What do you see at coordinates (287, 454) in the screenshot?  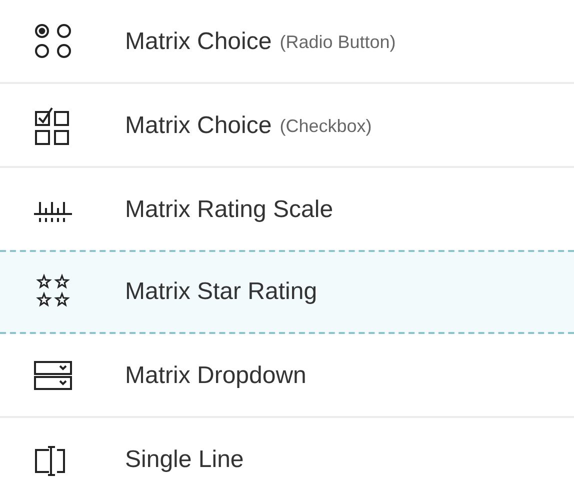 I see `question-type-item: Single Line` at bounding box center [287, 454].